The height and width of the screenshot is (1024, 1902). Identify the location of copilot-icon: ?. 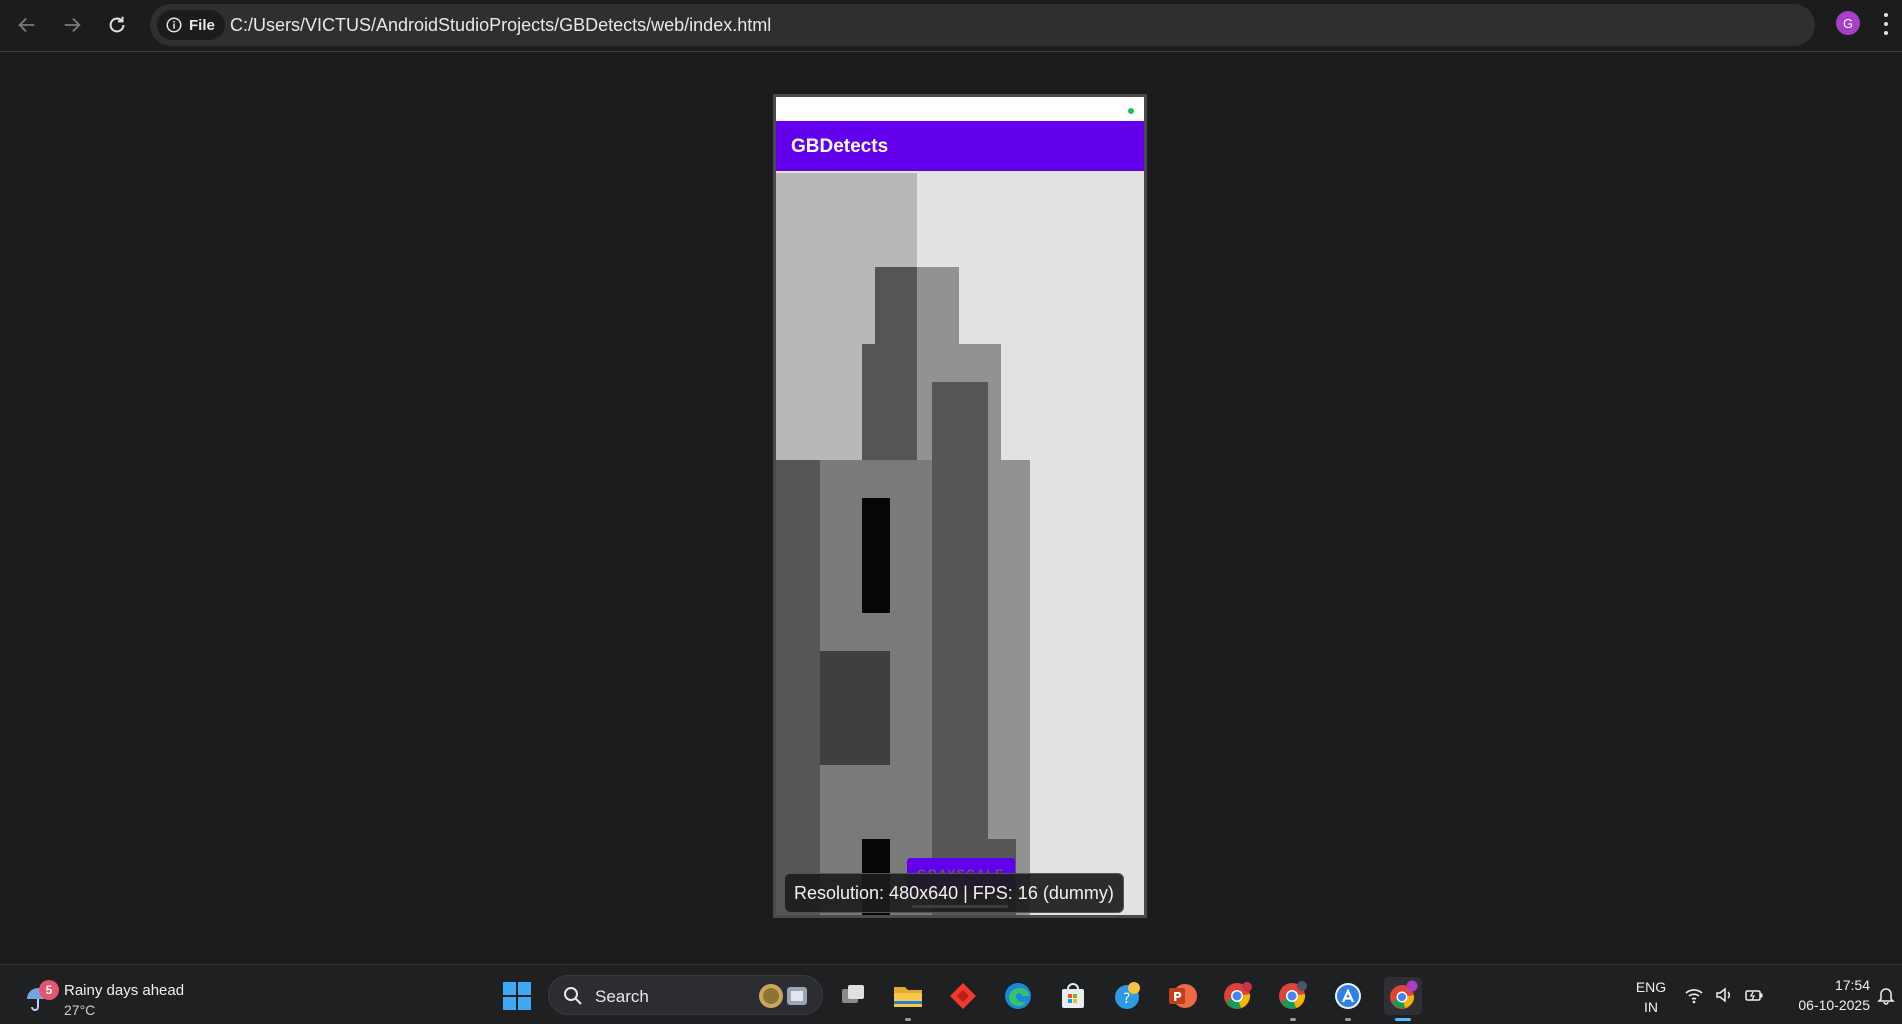
(1127, 995).